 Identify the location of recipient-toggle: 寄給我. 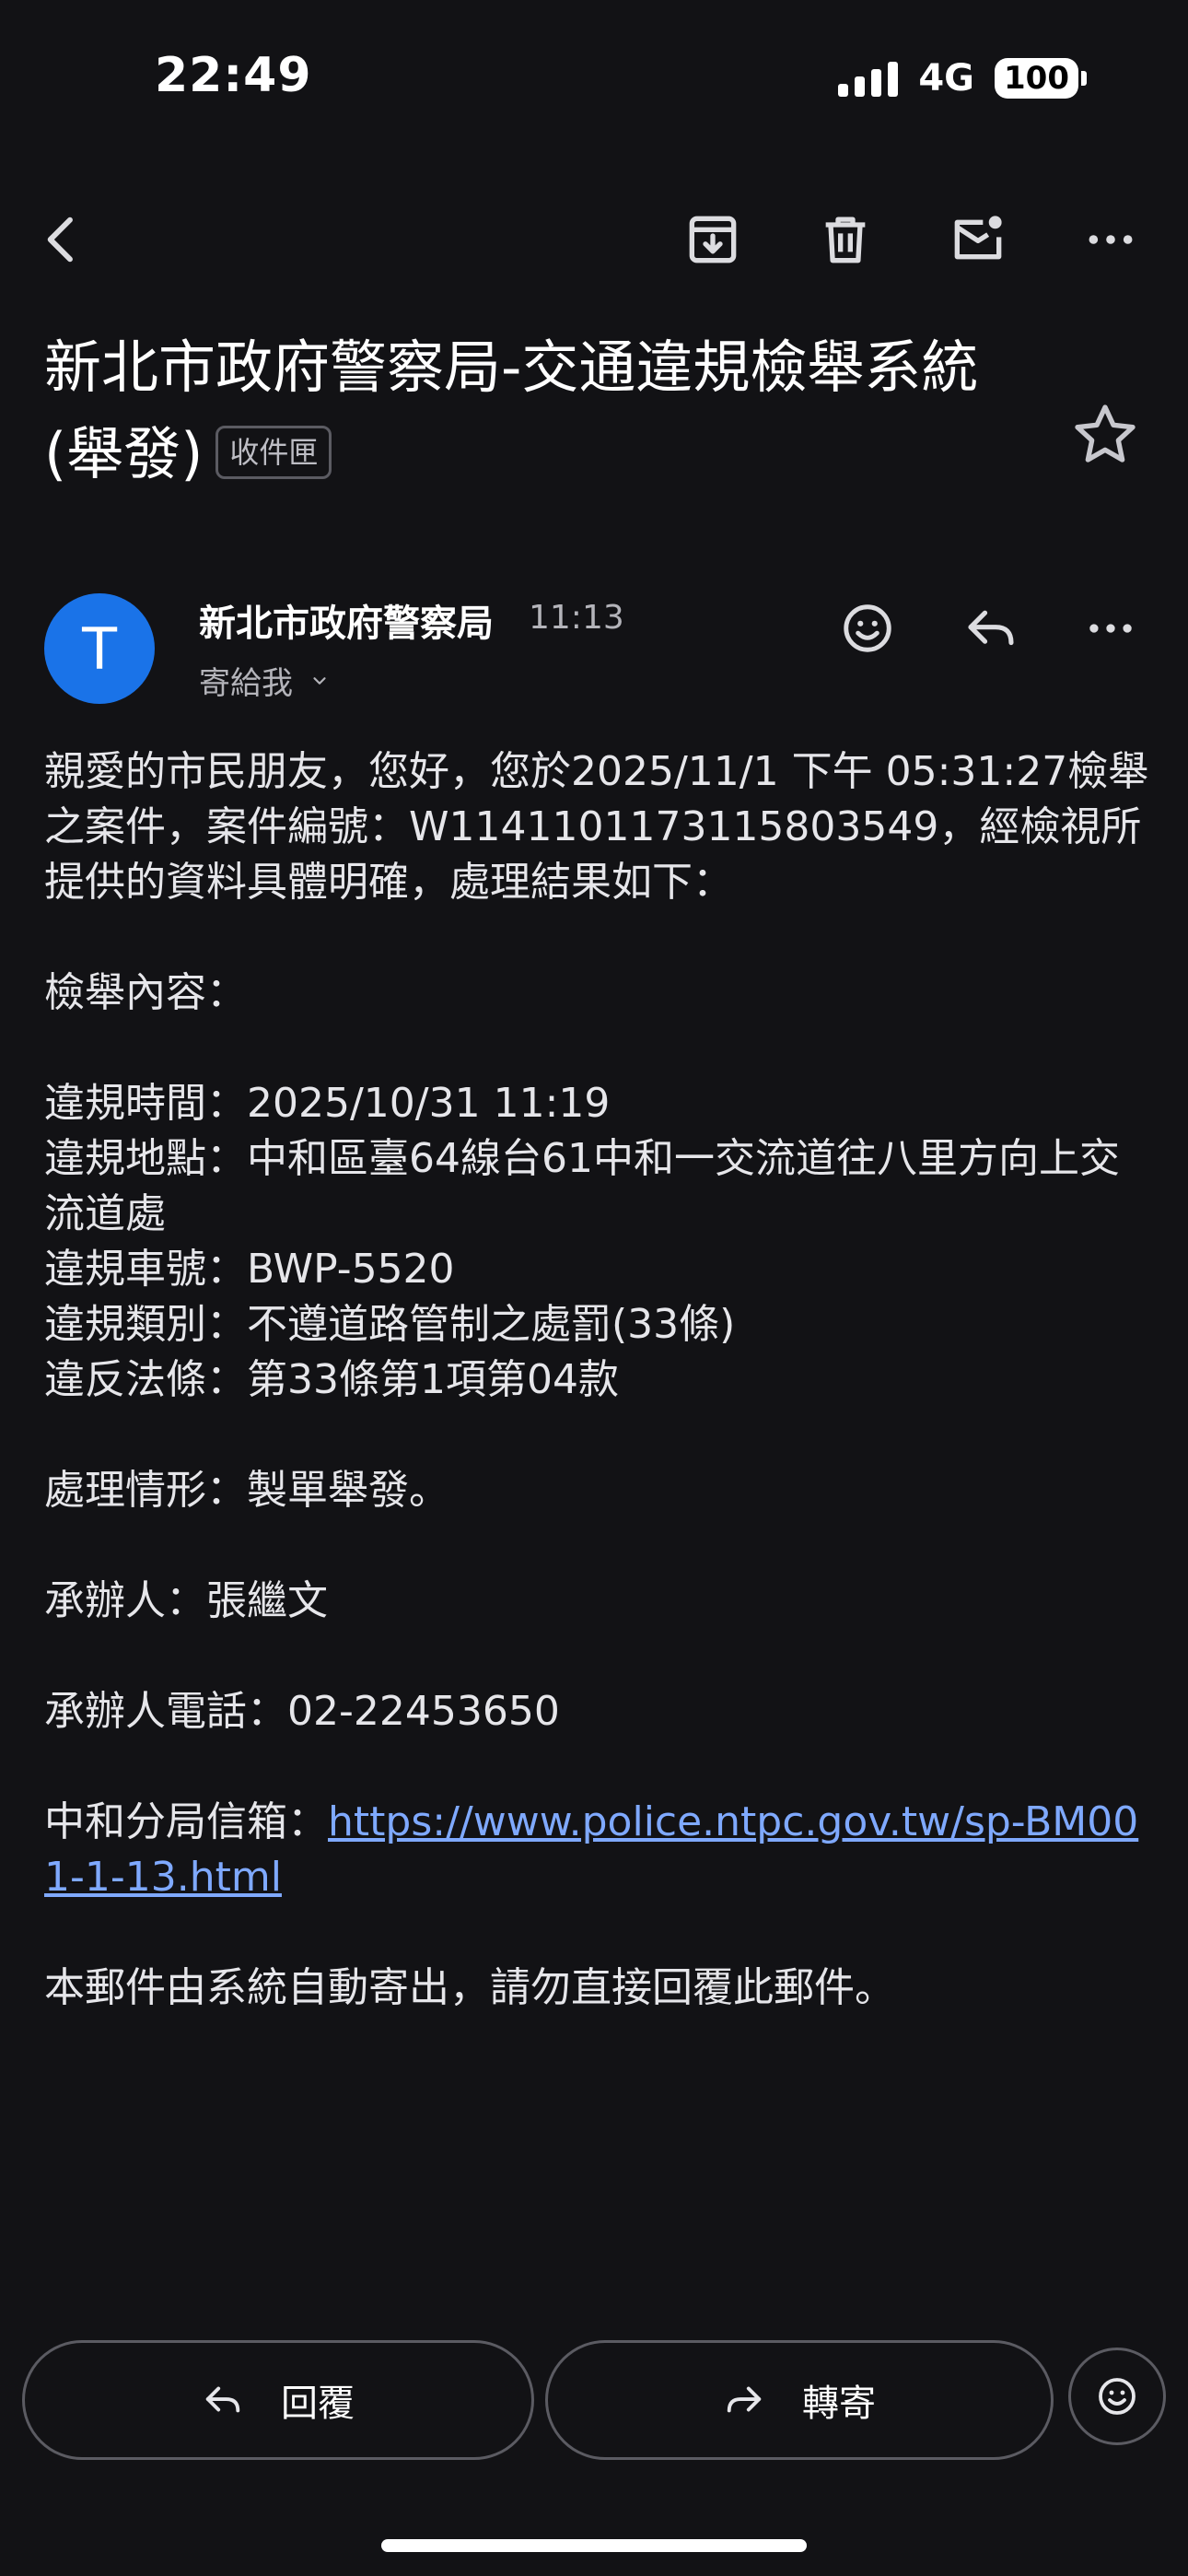
(264, 680).